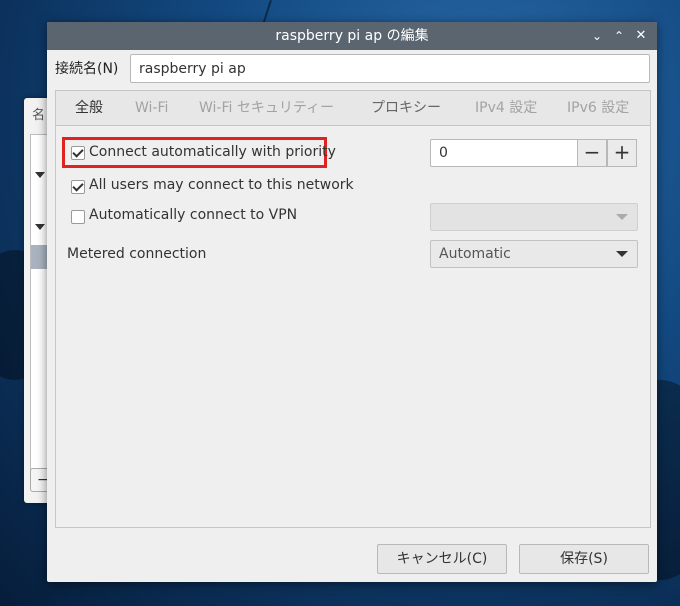 Image resolution: width=680 pixels, height=606 pixels. I want to click on connection-name-label: 接続名(N), so click(87, 69).